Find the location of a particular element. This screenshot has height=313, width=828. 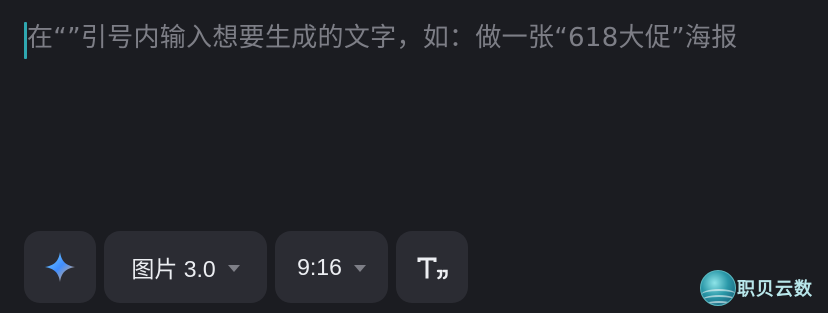

aspect-ratio-selector: 9:16 is located at coordinates (331, 267).